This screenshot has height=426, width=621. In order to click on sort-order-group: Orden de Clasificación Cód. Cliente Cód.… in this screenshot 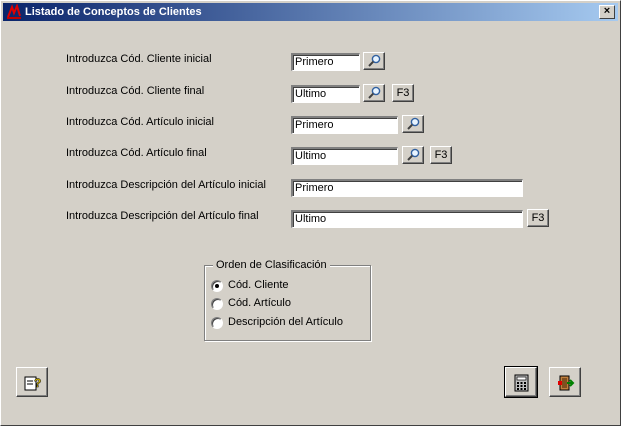, I will do `click(287, 300)`.